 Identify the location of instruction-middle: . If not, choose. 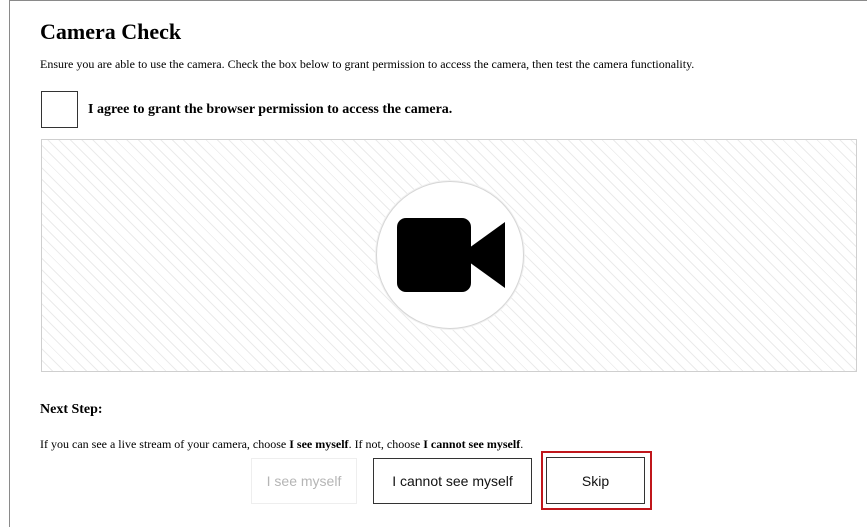
(386, 444).